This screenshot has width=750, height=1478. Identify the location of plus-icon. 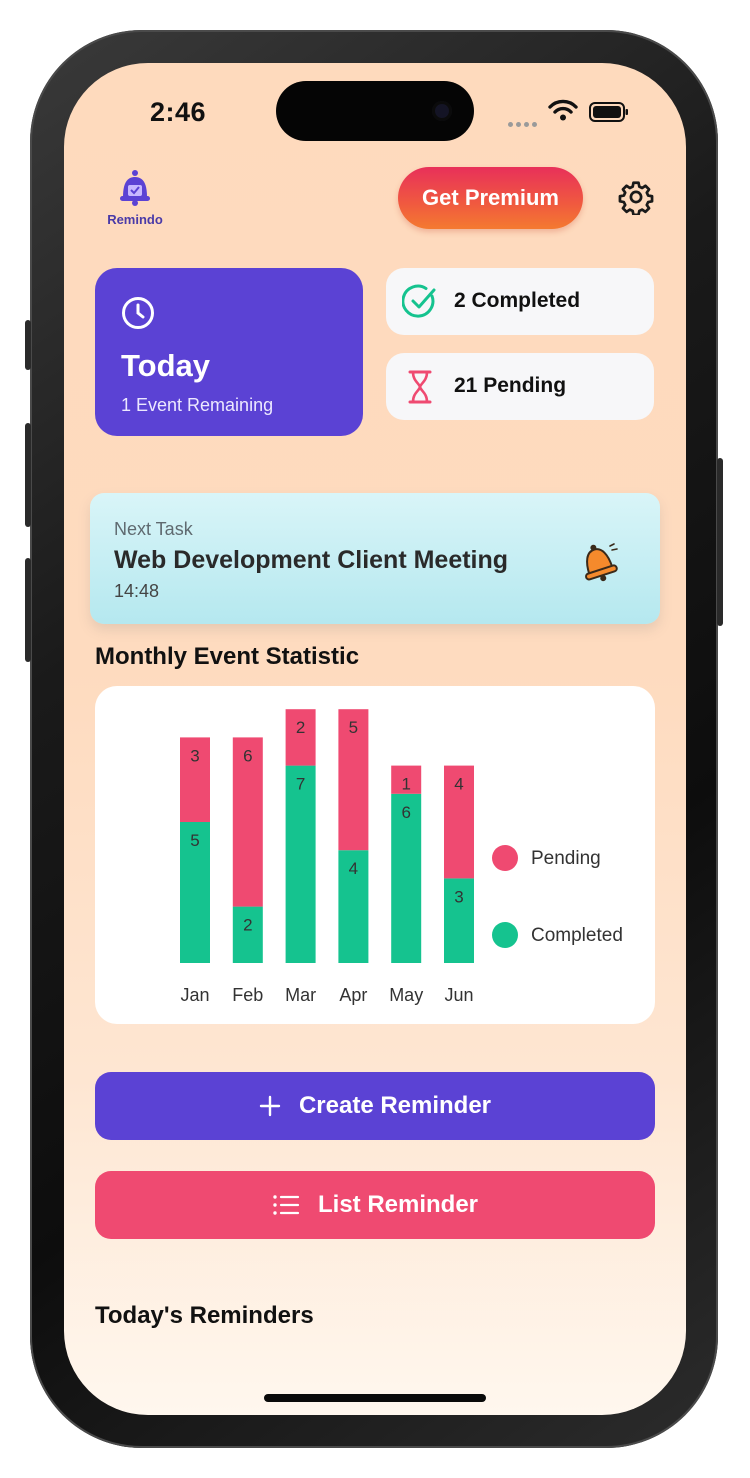
(270, 1106).